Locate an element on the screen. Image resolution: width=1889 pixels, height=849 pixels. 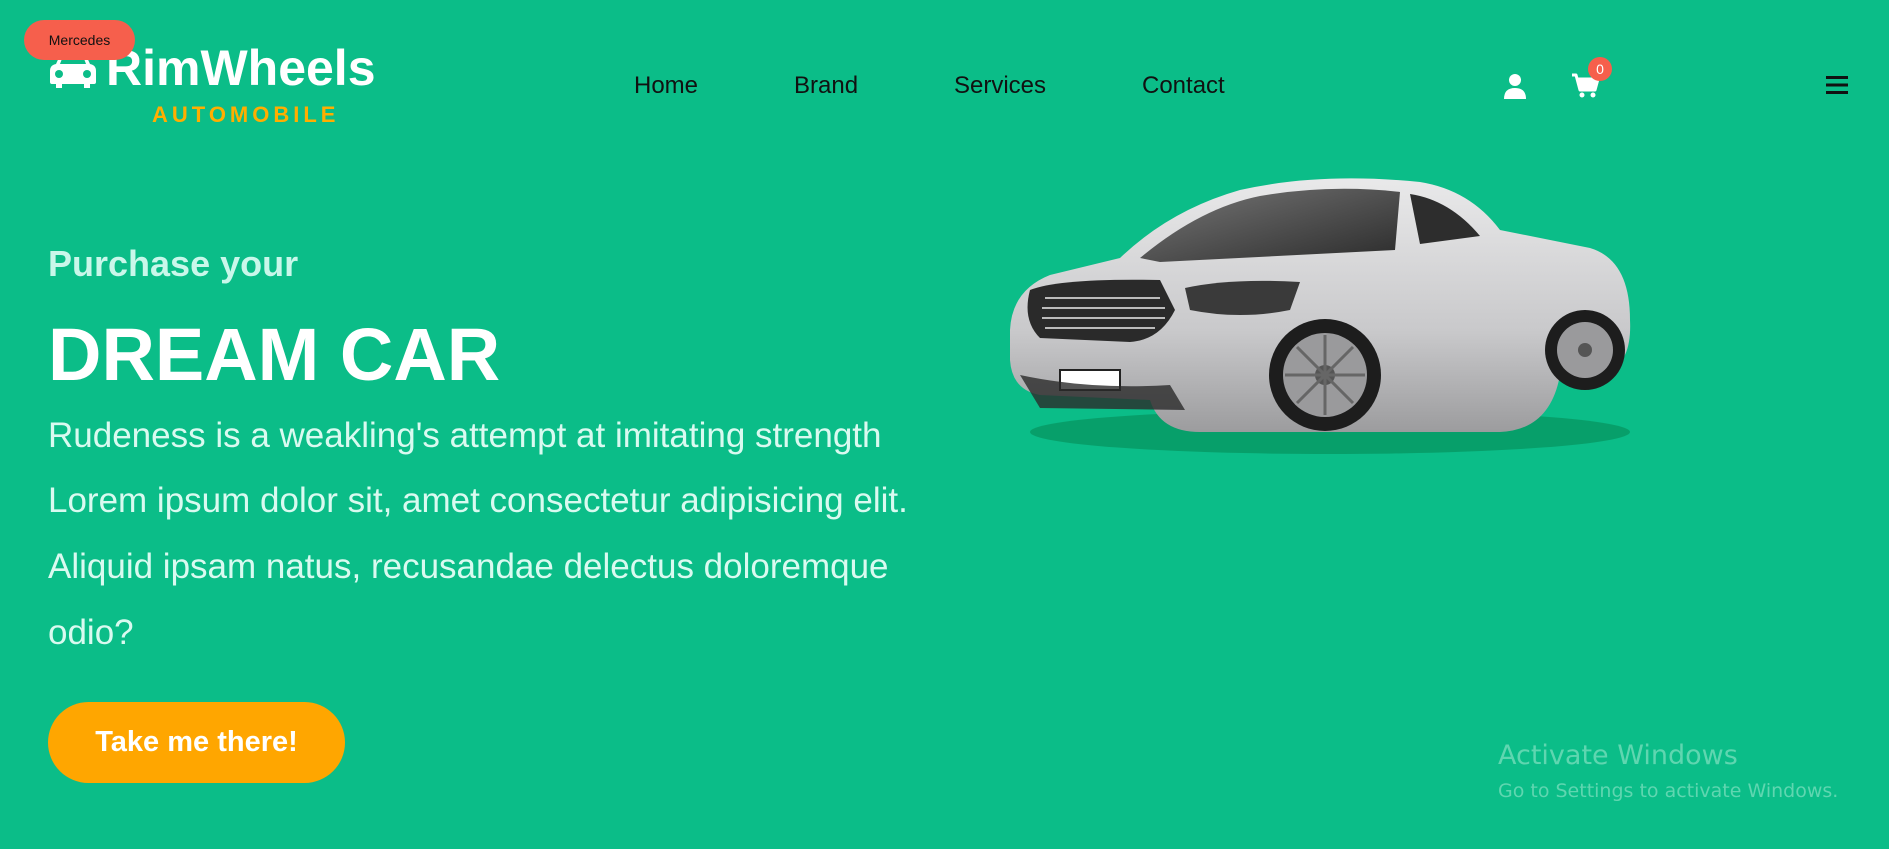
cart-count-badge: 0 is located at coordinates (1600, 69).